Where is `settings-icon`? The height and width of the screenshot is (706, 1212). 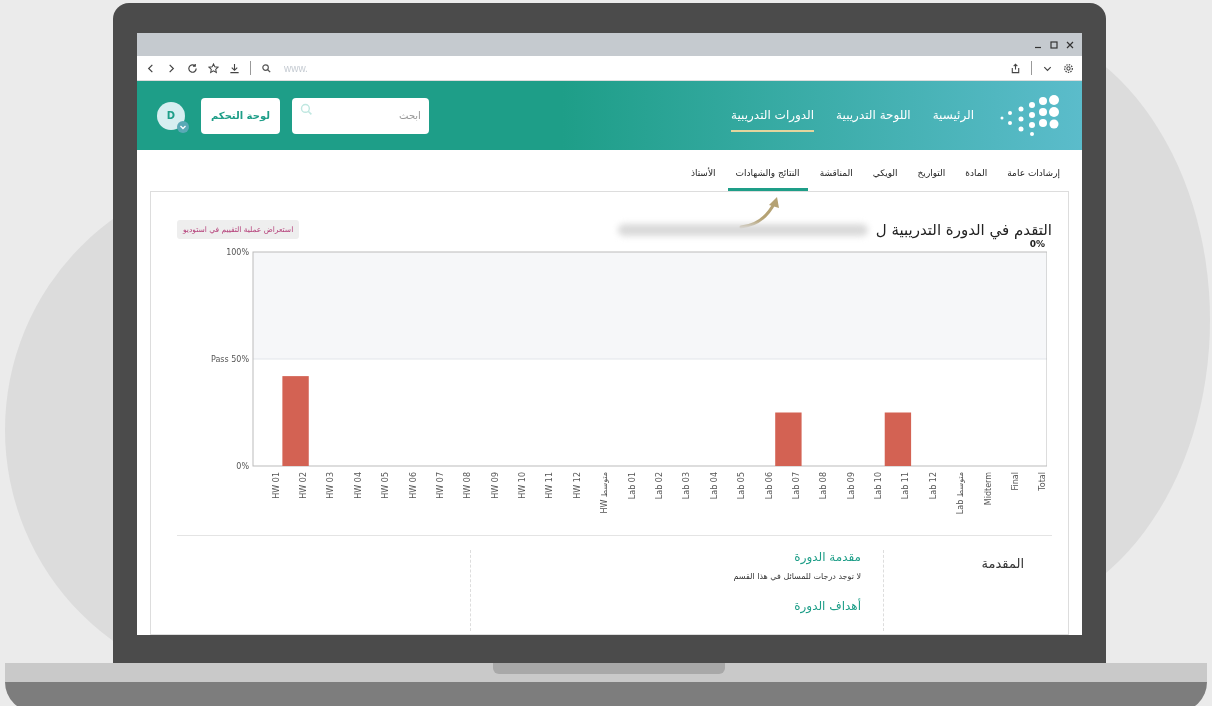 settings-icon is located at coordinates (1068, 68).